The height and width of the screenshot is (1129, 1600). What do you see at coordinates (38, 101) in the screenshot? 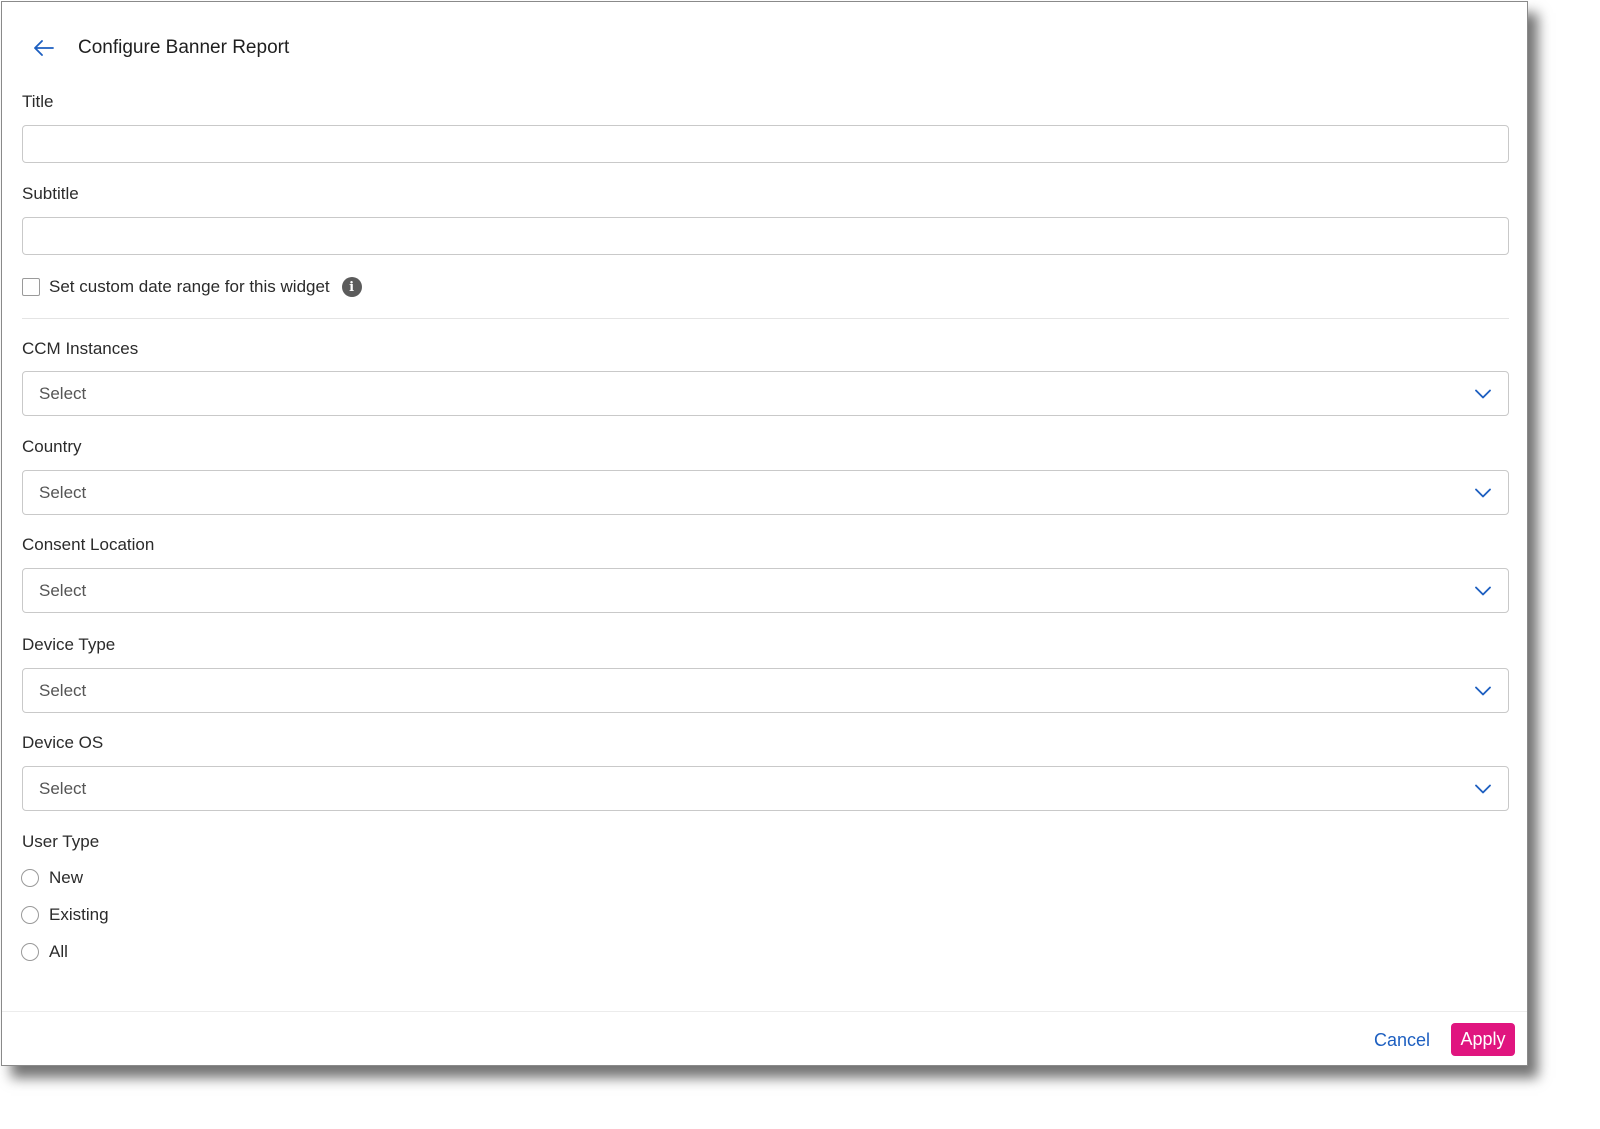
I see `title-label: Title` at bounding box center [38, 101].